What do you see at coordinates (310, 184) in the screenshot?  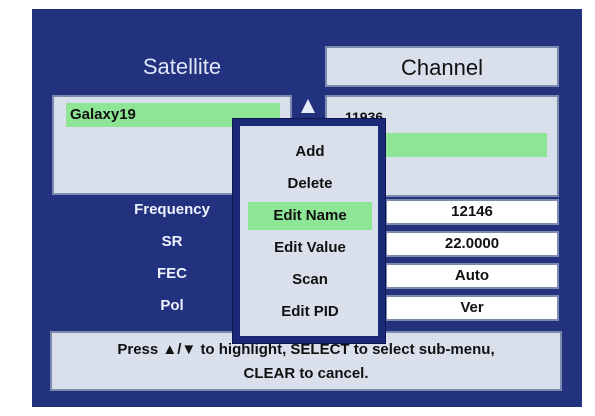 I see `menu-item-delete: Delete` at bounding box center [310, 184].